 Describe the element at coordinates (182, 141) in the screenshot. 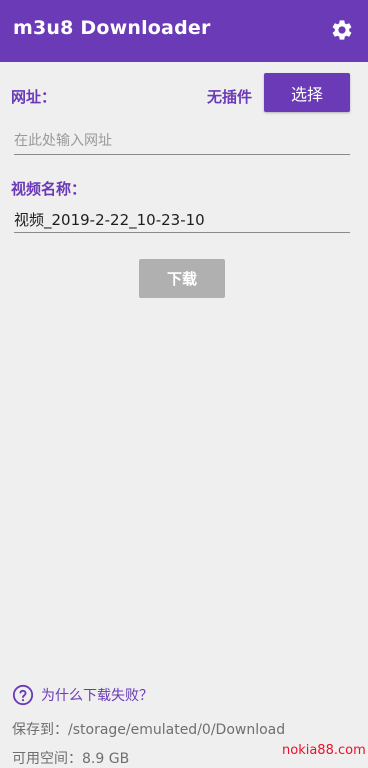

I see `url-input` at that location.